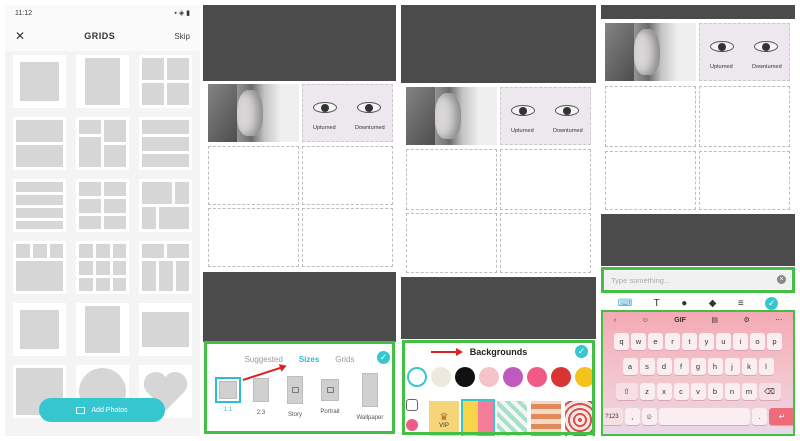 The image size is (800, 441). What do you see at coordinates (23, 13) in the screenshot?
I see `status-time: 11:12` at bounding box center [23, 13].